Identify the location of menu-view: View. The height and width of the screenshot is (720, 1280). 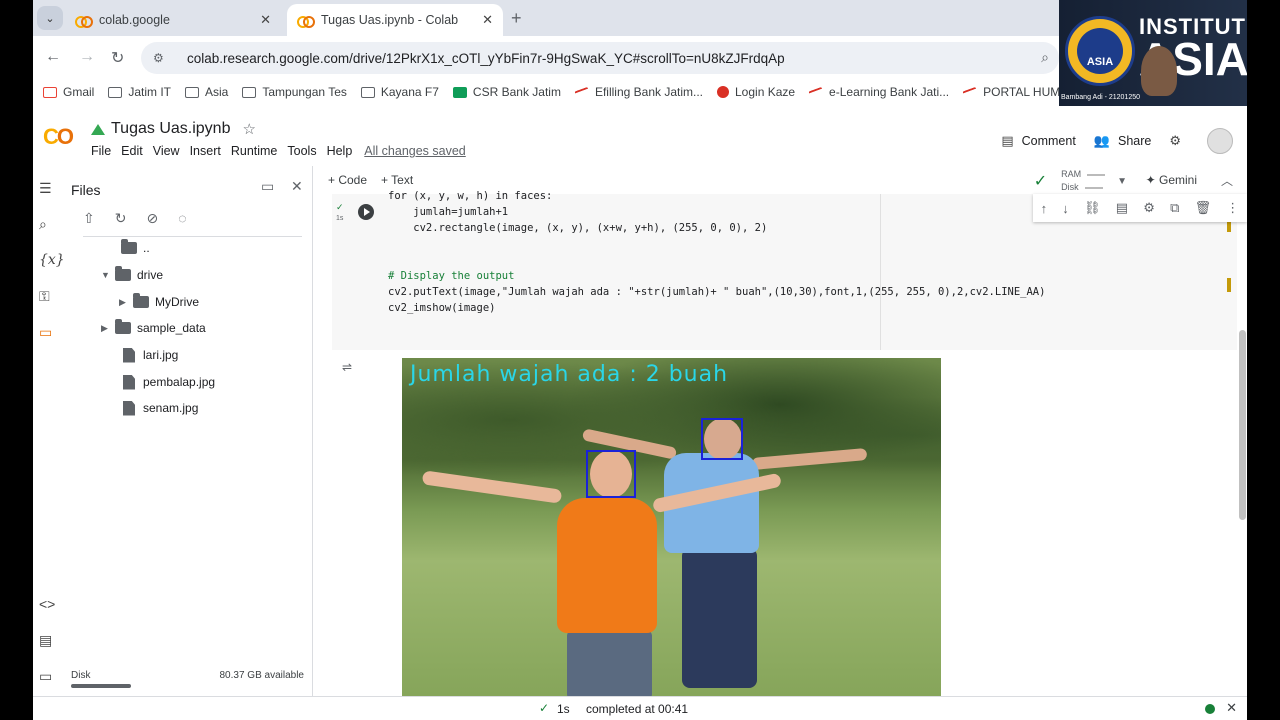
(166, 151).